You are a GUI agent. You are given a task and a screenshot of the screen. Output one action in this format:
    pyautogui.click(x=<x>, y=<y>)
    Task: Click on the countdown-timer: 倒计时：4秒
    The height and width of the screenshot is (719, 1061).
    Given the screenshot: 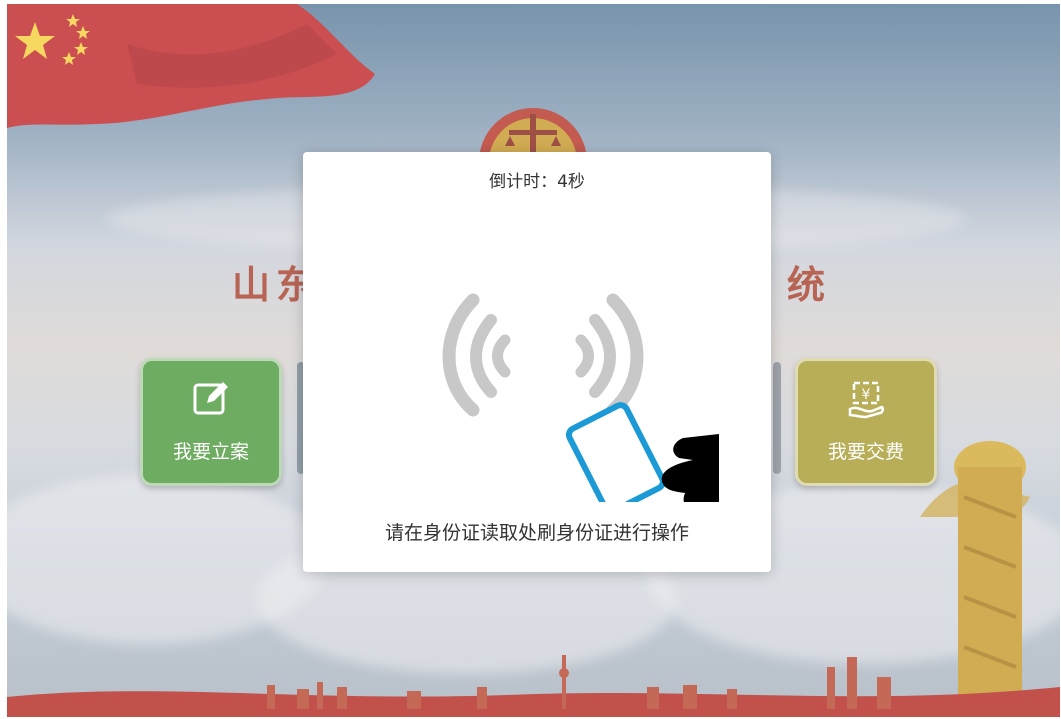 What is the action you would take?
    pyautogui.click(x=537, y=182)
    